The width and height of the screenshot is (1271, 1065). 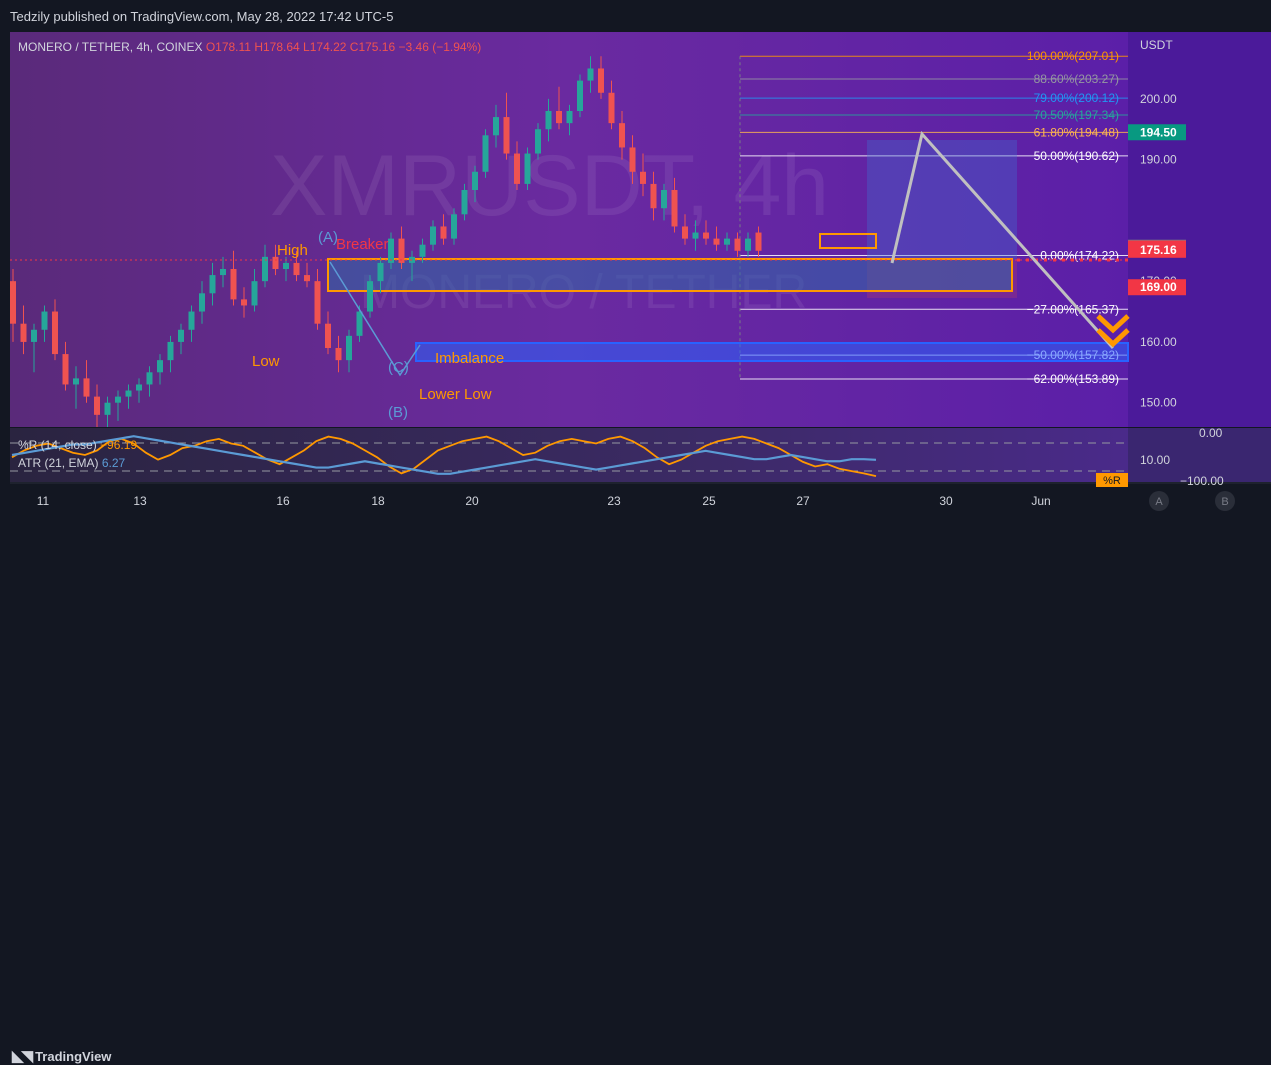 What do you see at coordinates (1112, 481) in the screenshot?
I see `wr-badge-label: %R` at bounding box center [1112, 481].